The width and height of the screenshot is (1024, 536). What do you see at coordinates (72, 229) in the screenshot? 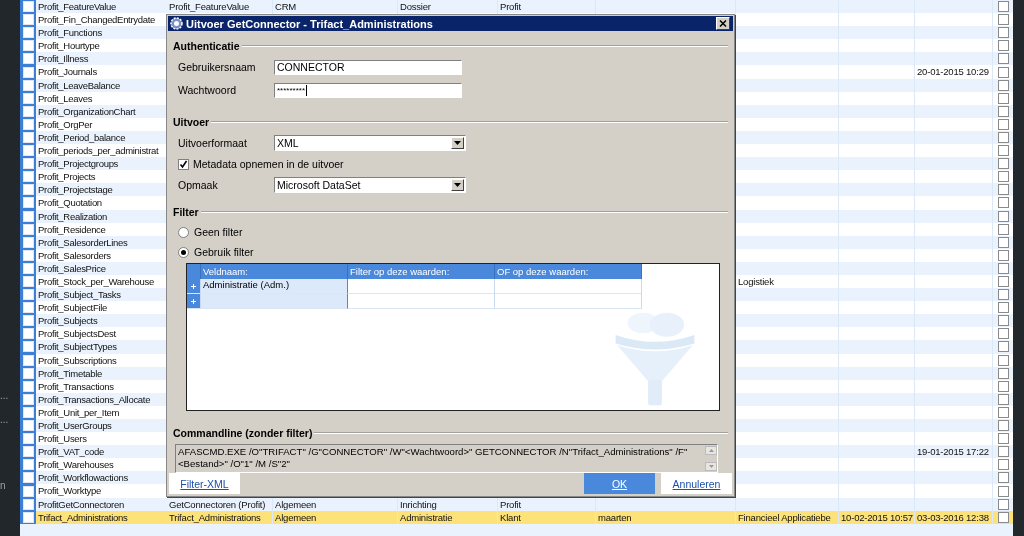
I see `table-cell-text: Profit_Residence` at bounding box center [72, 229].